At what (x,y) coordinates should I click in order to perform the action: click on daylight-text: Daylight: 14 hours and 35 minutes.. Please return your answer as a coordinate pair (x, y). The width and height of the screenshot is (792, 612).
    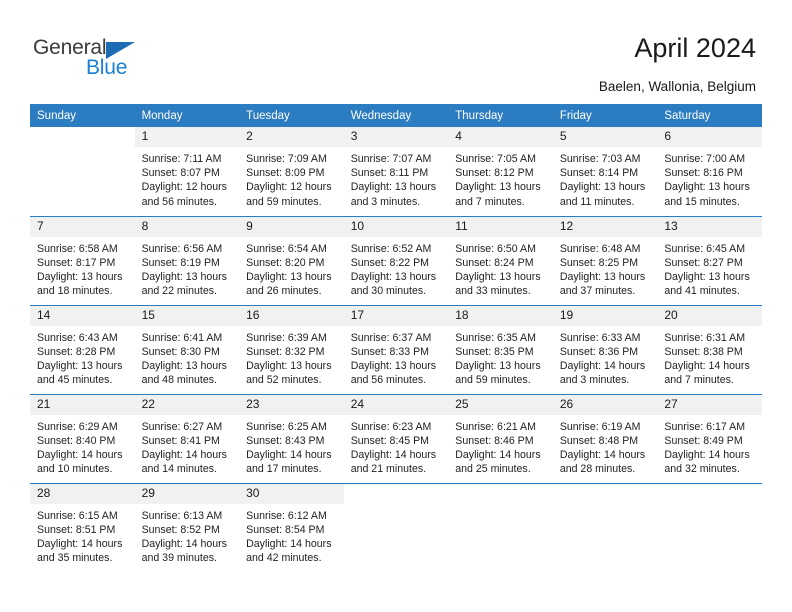
    Looking at the image, I should click on (80, 551).